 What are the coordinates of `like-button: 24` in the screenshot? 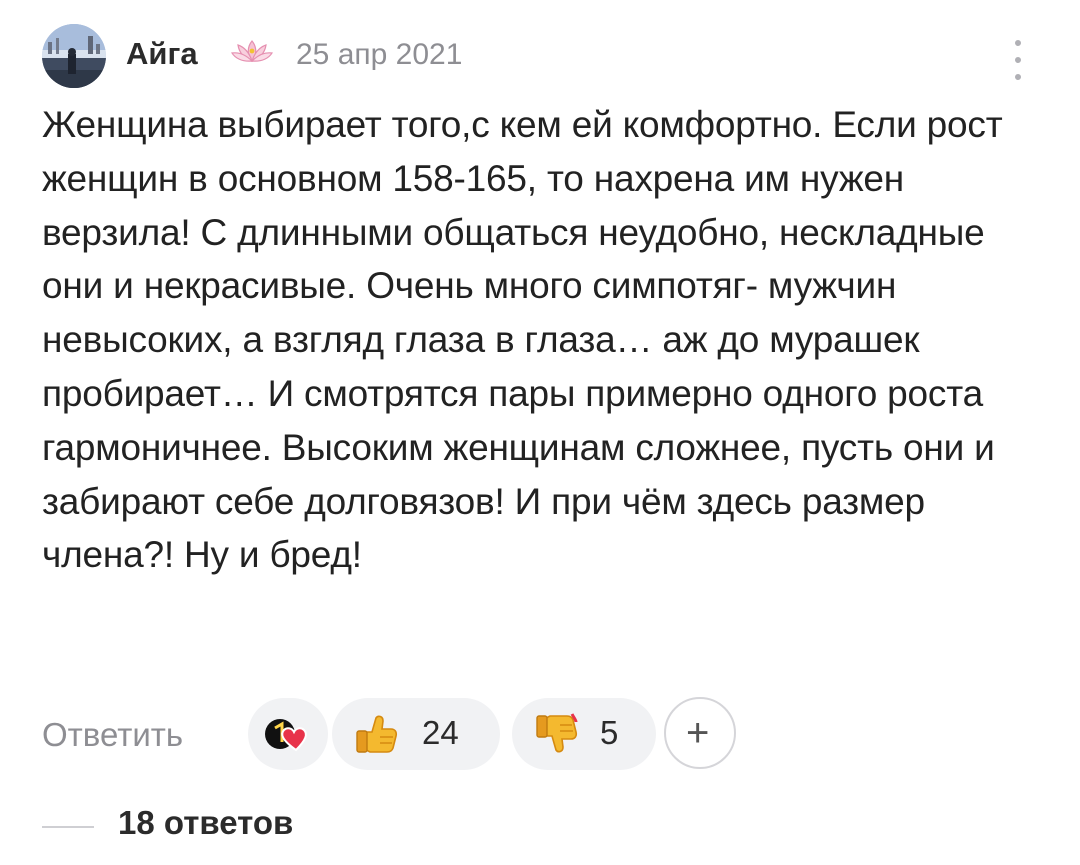 It's located at (416, 734).